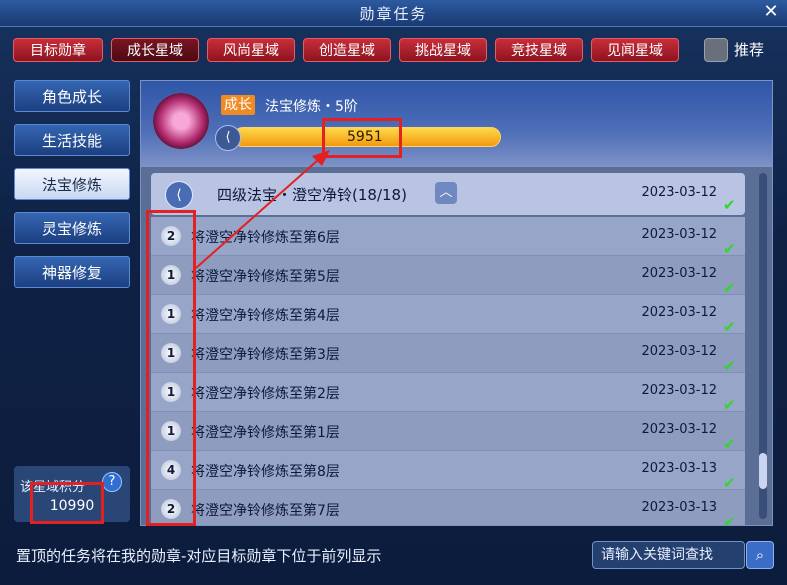  Describe the element at coordinates (448, 276) in the screenshot. I see `list-item: 1 将澄空净铃修炼至第5层 2023-03-12 ✔` at that location.